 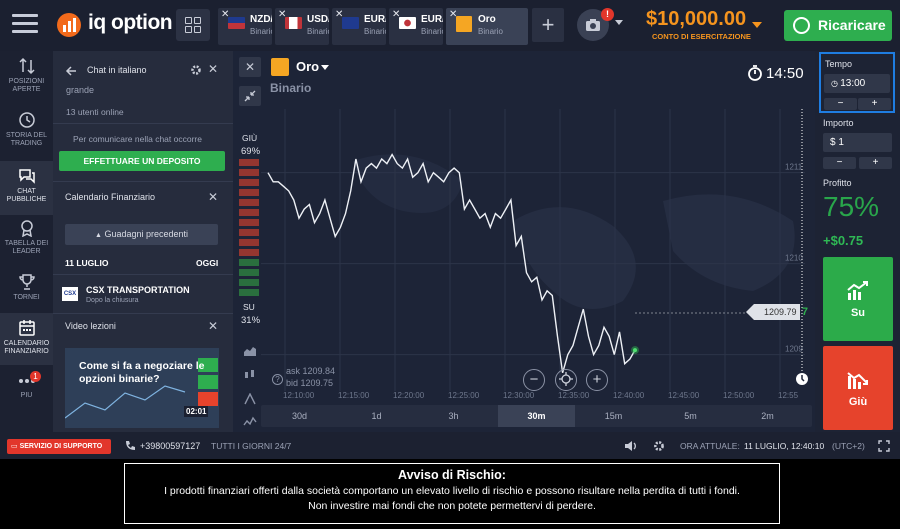 I want to click on time-input: ◷ 13:00, so click(x=857, y=83).